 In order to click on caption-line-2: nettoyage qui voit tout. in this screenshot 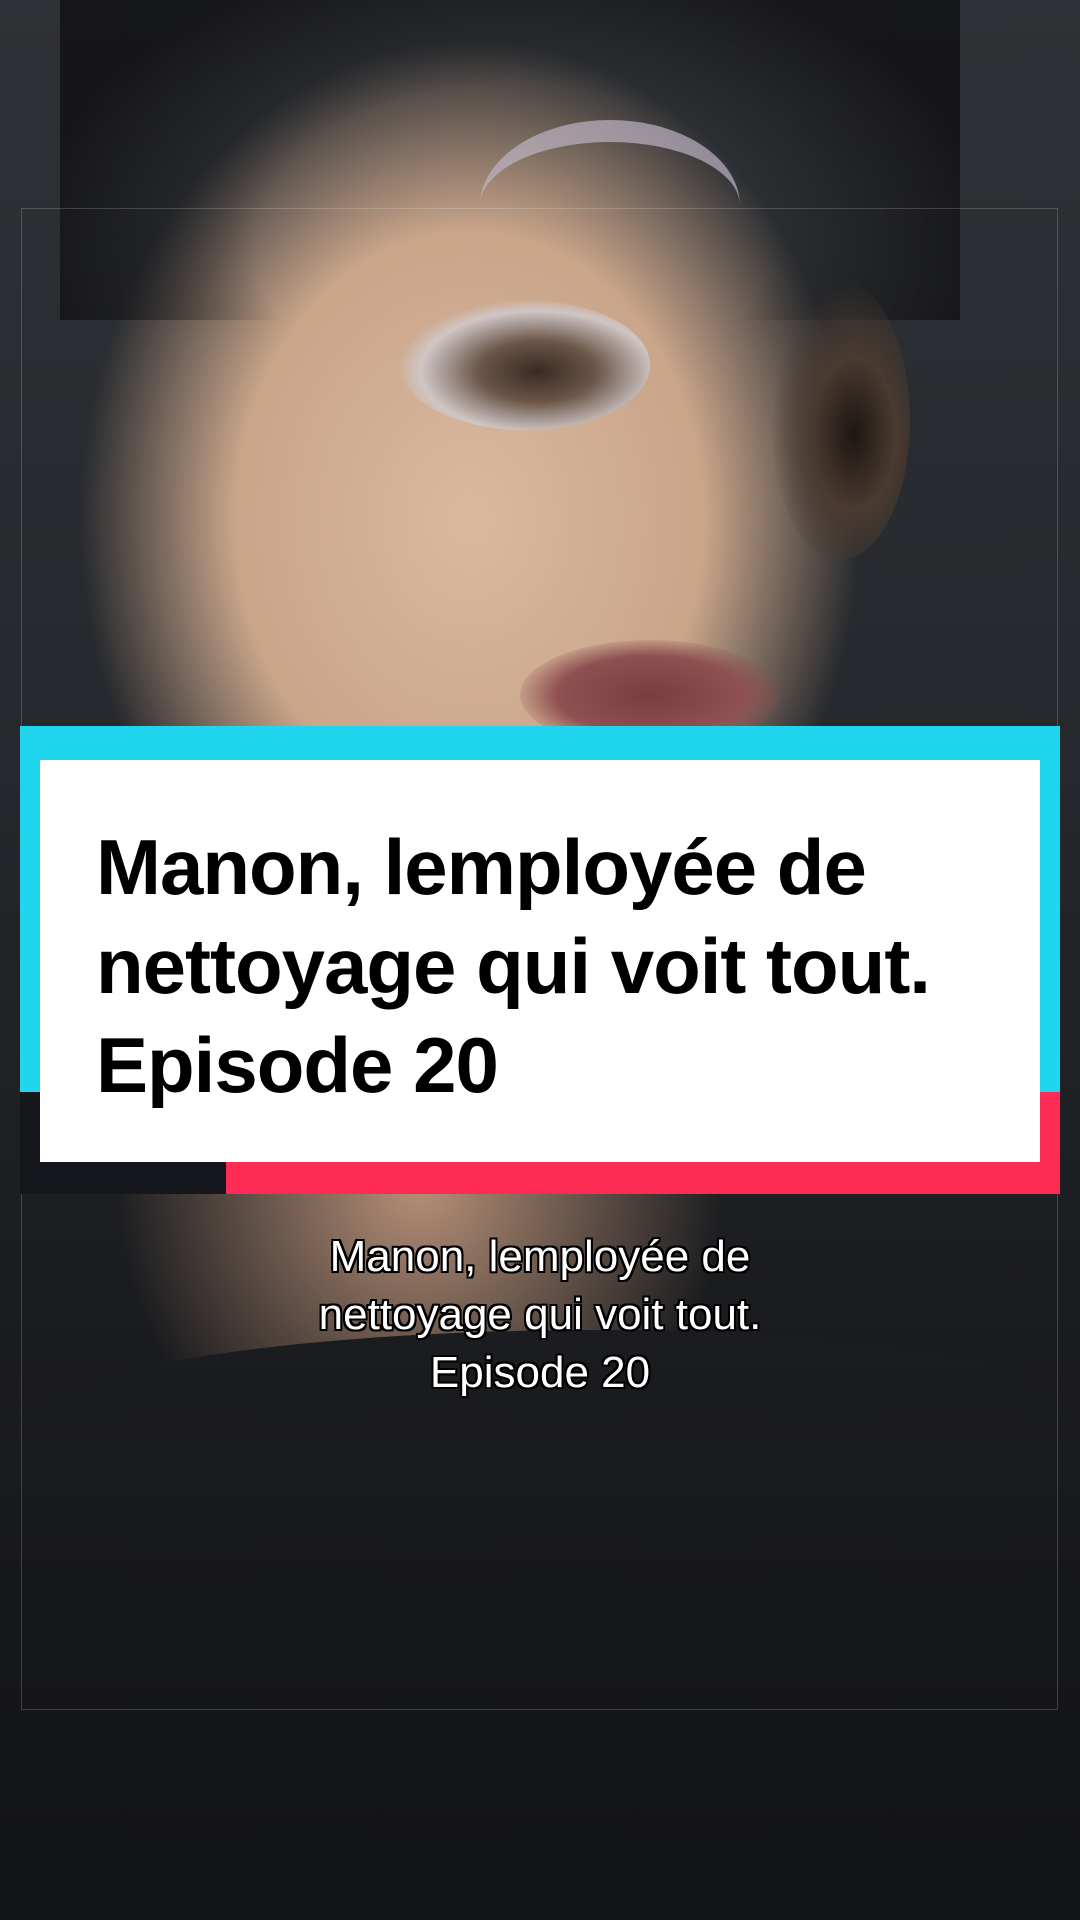, I will do `click(540, 1314)`.